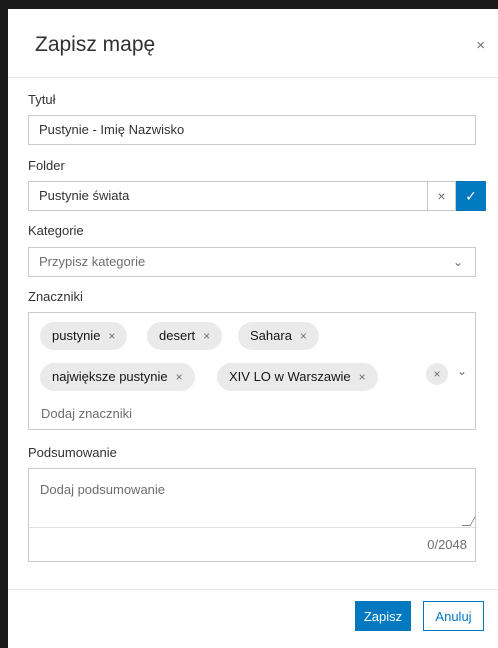 This screenshot has height=648, width=498. I want to click on tag-chip-label: największe pustynie, so click(110, 376).